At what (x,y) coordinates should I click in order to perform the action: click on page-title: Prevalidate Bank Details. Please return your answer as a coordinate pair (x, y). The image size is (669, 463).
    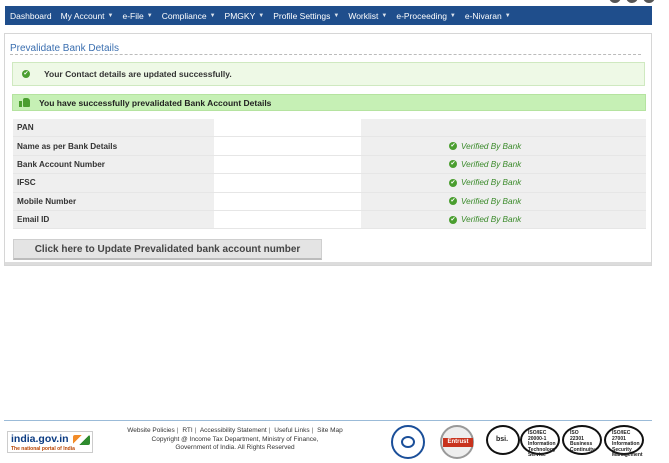
    Looking at the image, I should click on (64, 48).